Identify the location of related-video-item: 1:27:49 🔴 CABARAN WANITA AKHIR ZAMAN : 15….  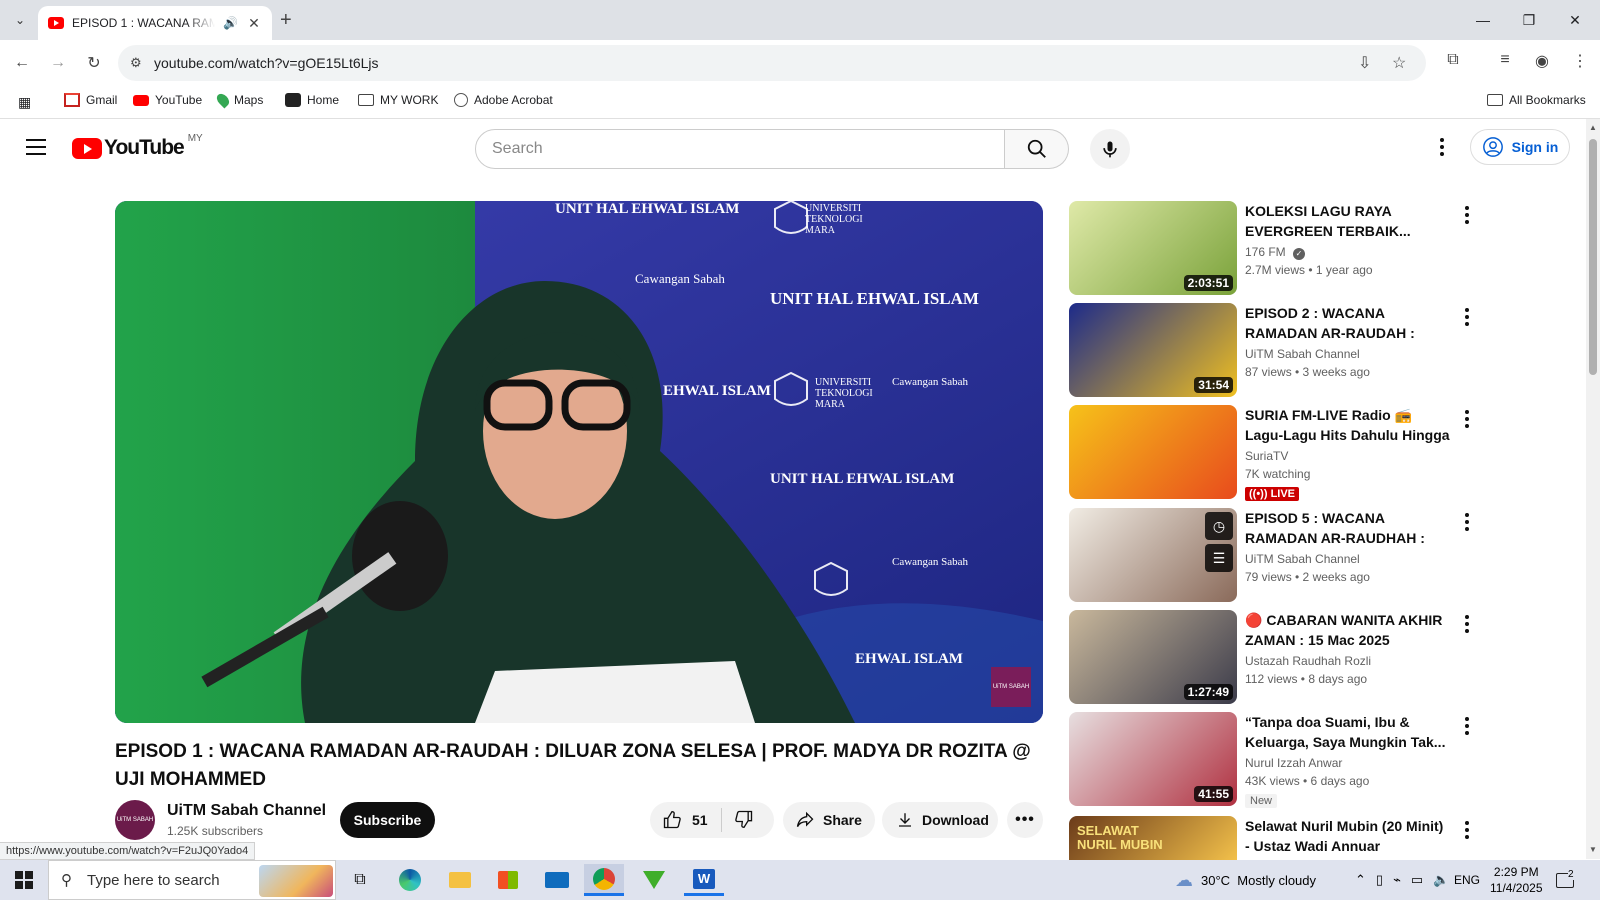
(1304, 657).